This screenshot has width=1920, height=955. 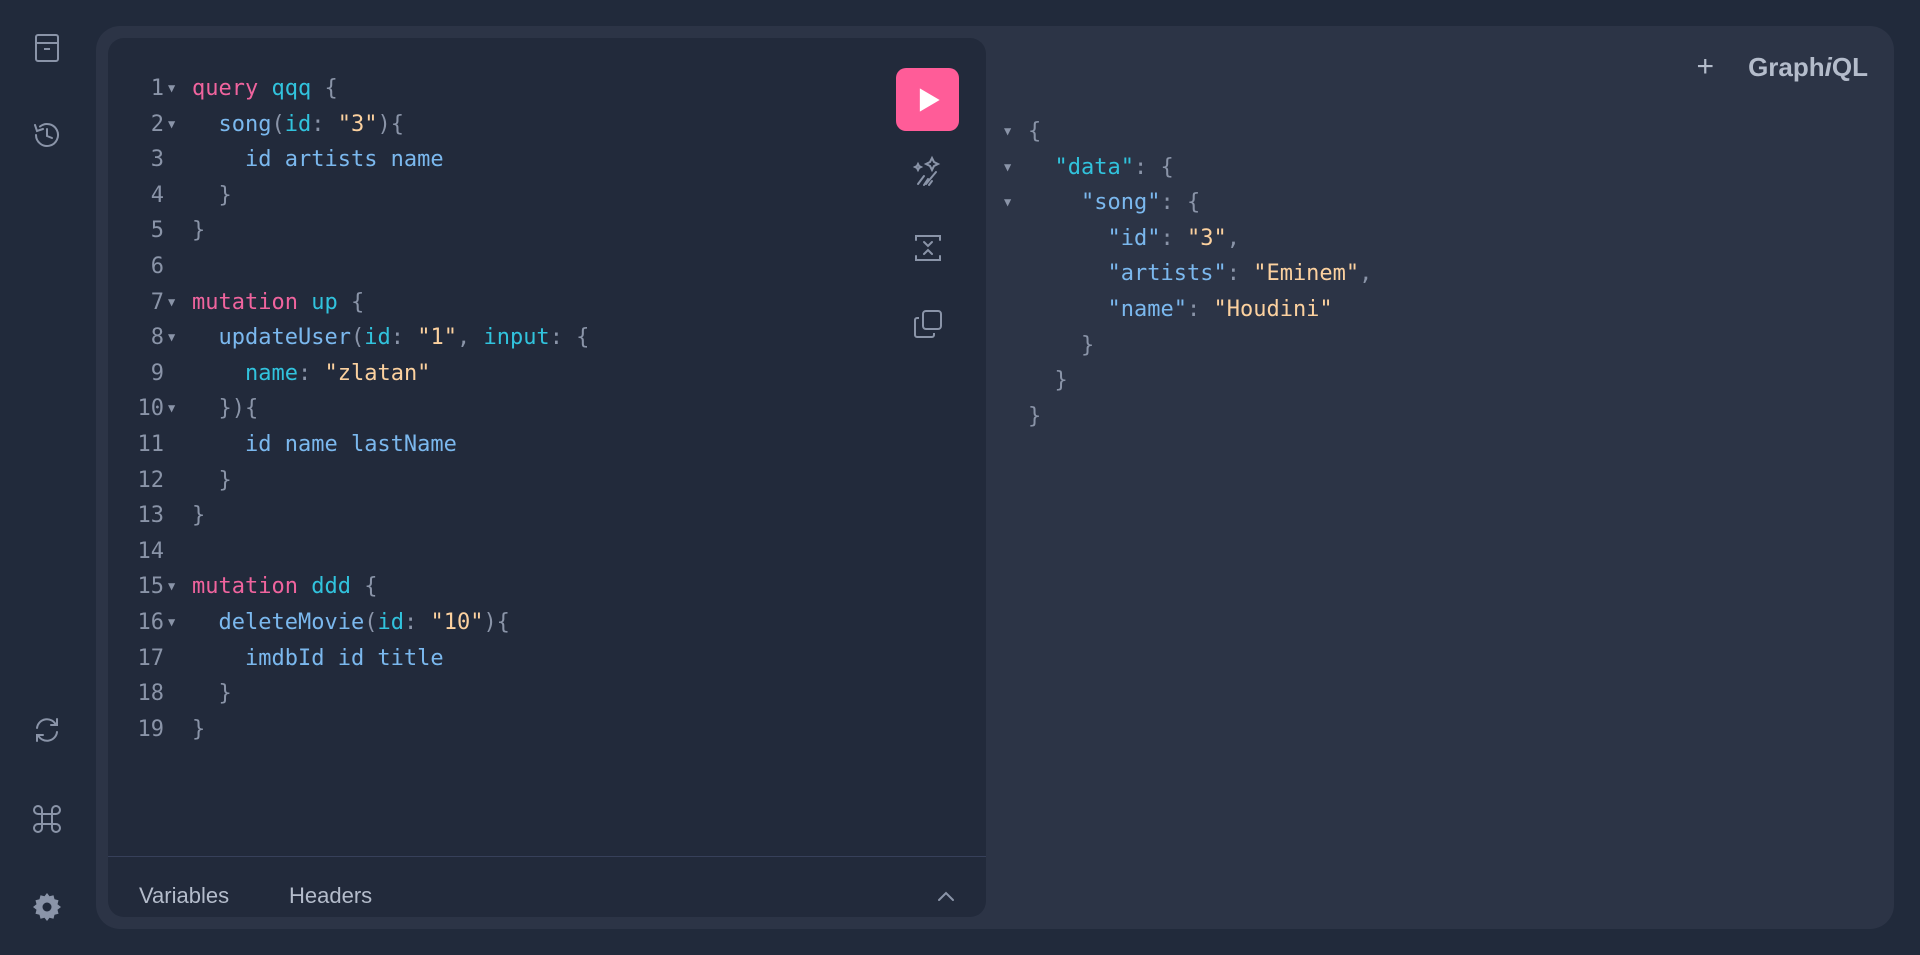 What do you see at coordinates (47, 135) in the screenshot?
I see `history-icon` at bounding box center [47, 135].